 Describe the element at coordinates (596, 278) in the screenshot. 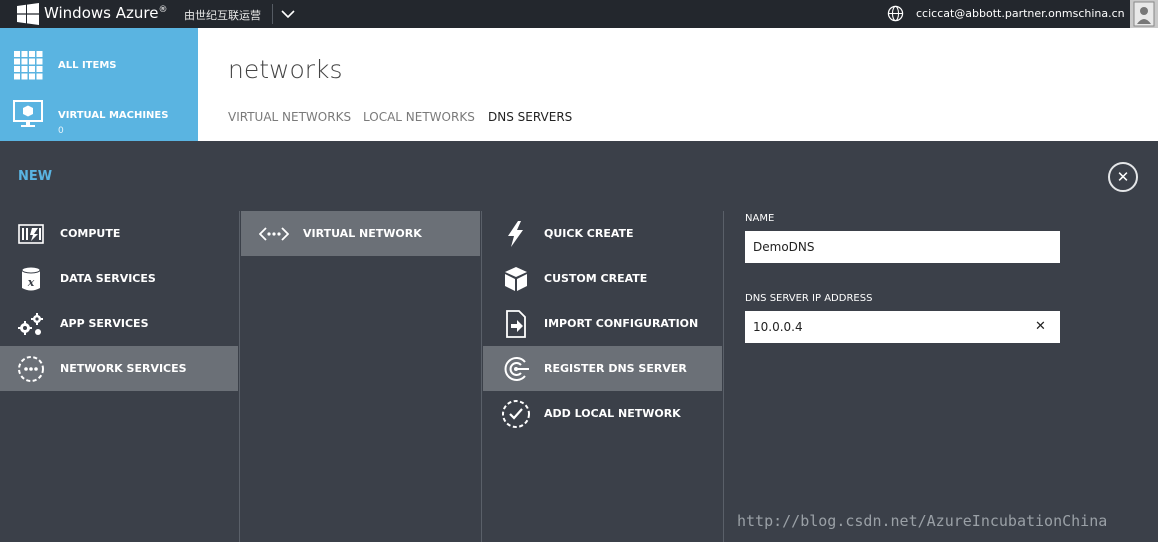

I see `action-label: CUSTOM CREATE` at that location.